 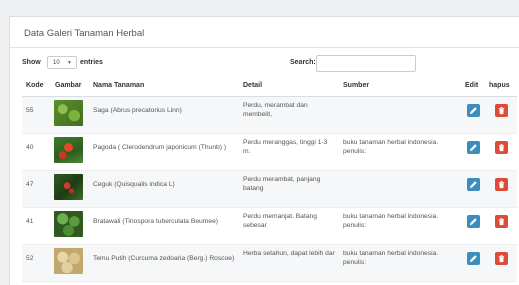 What do you see at coordinates (36, 226) in the screenshot?
I see `cell-kode: 41` at bounding box center [36, 226].